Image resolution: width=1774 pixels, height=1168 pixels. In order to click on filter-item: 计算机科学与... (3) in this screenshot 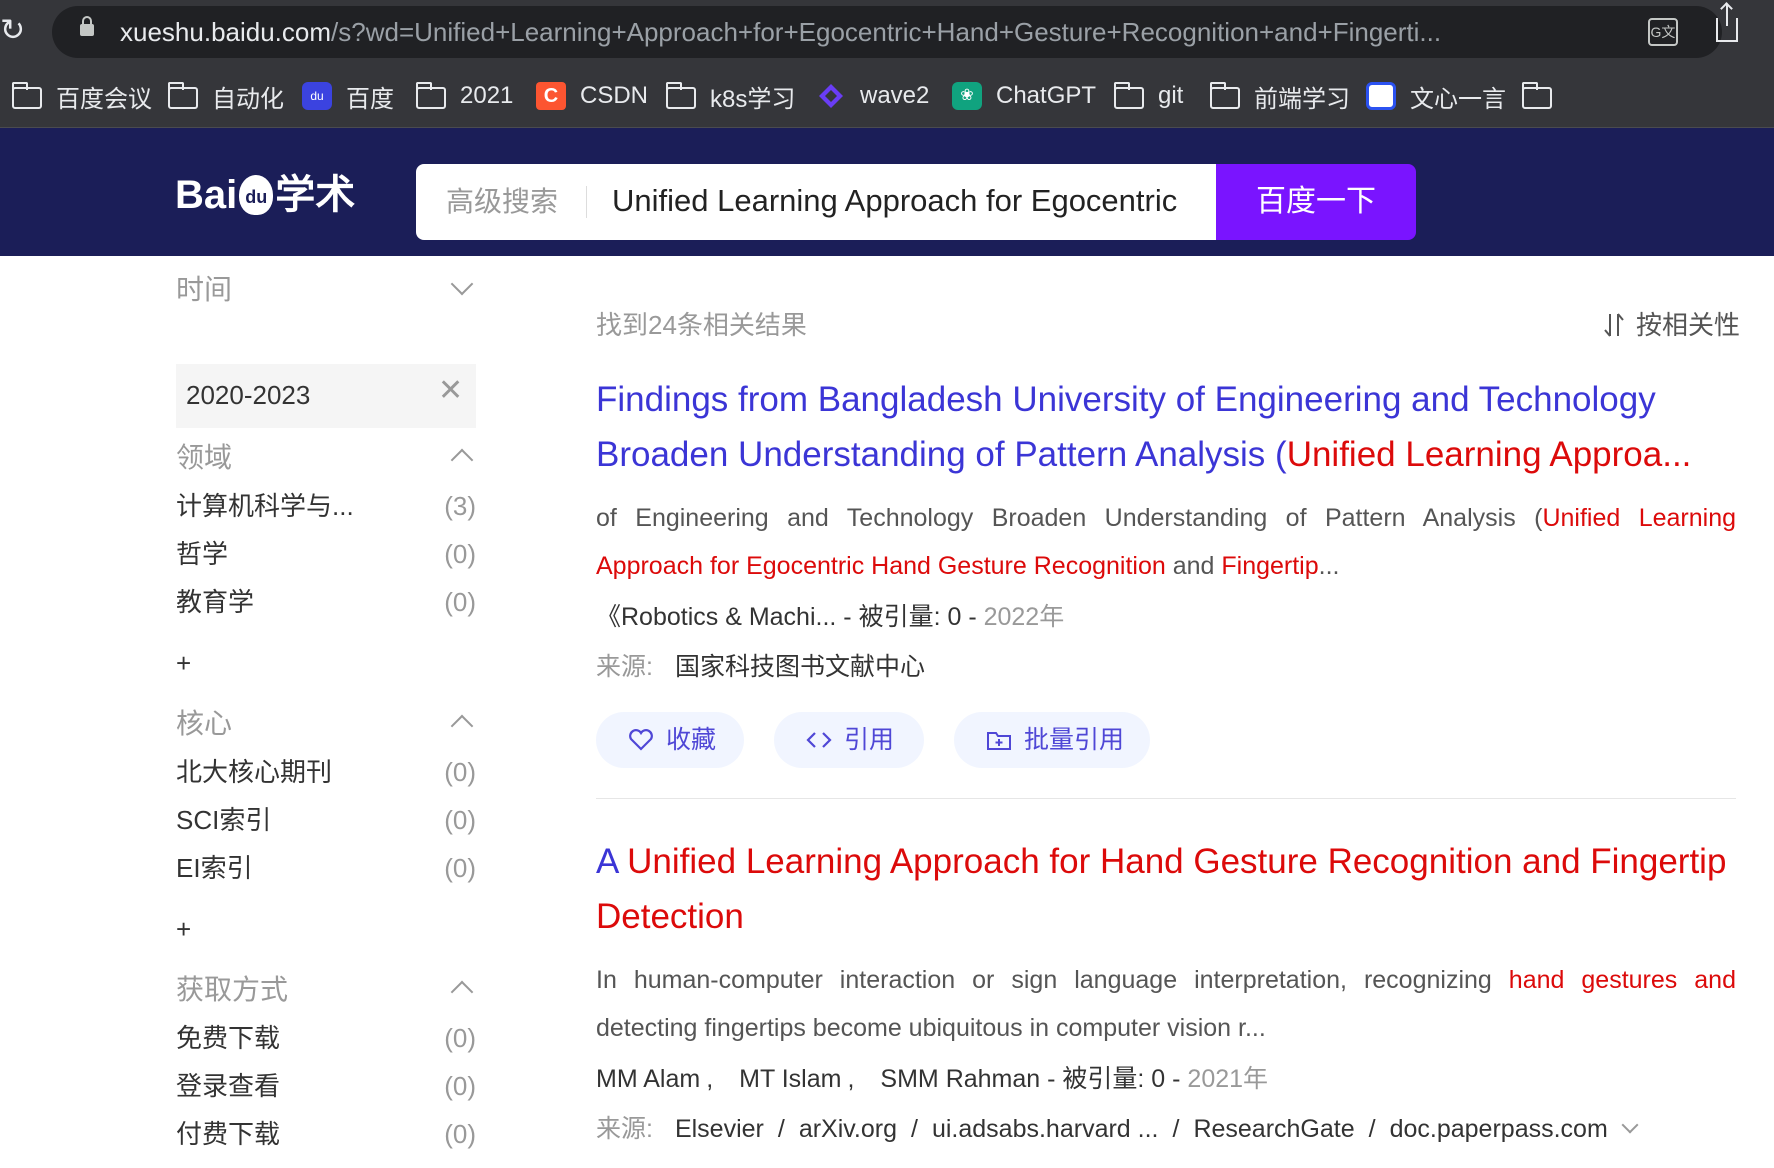, I will do `click(326, 506)`.